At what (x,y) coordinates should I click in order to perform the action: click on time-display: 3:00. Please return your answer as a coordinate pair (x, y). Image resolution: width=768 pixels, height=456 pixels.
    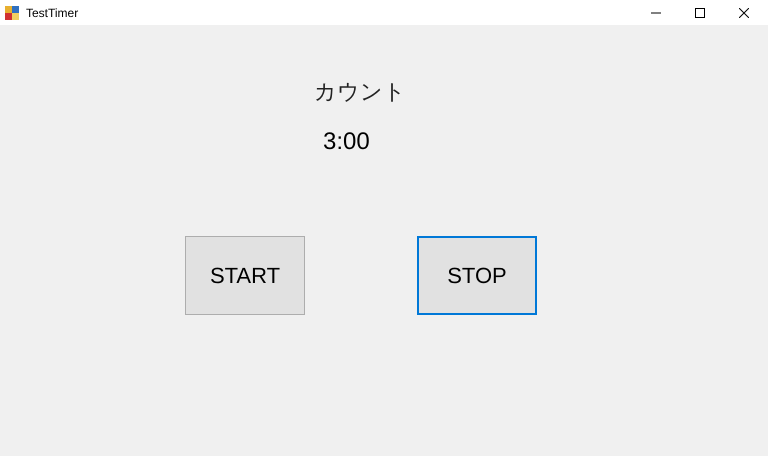
    Looking at the image, I should click on (346, 142).